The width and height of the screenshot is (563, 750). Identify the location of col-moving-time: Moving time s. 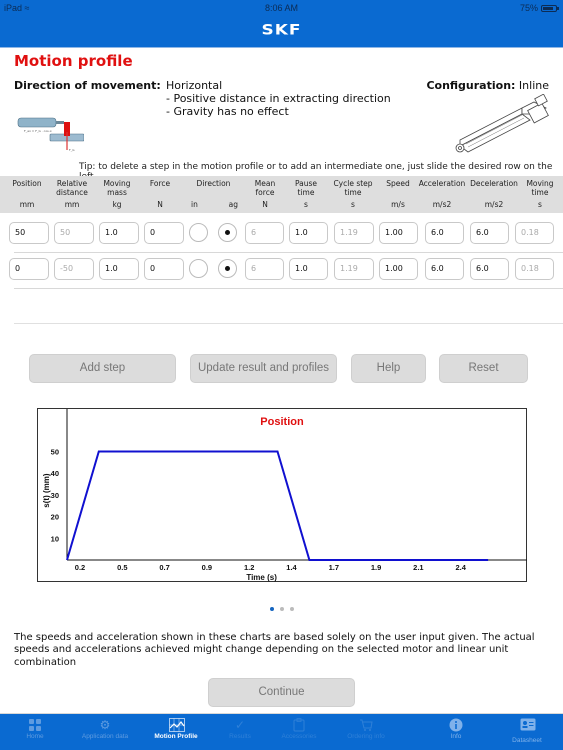
(540, 194).